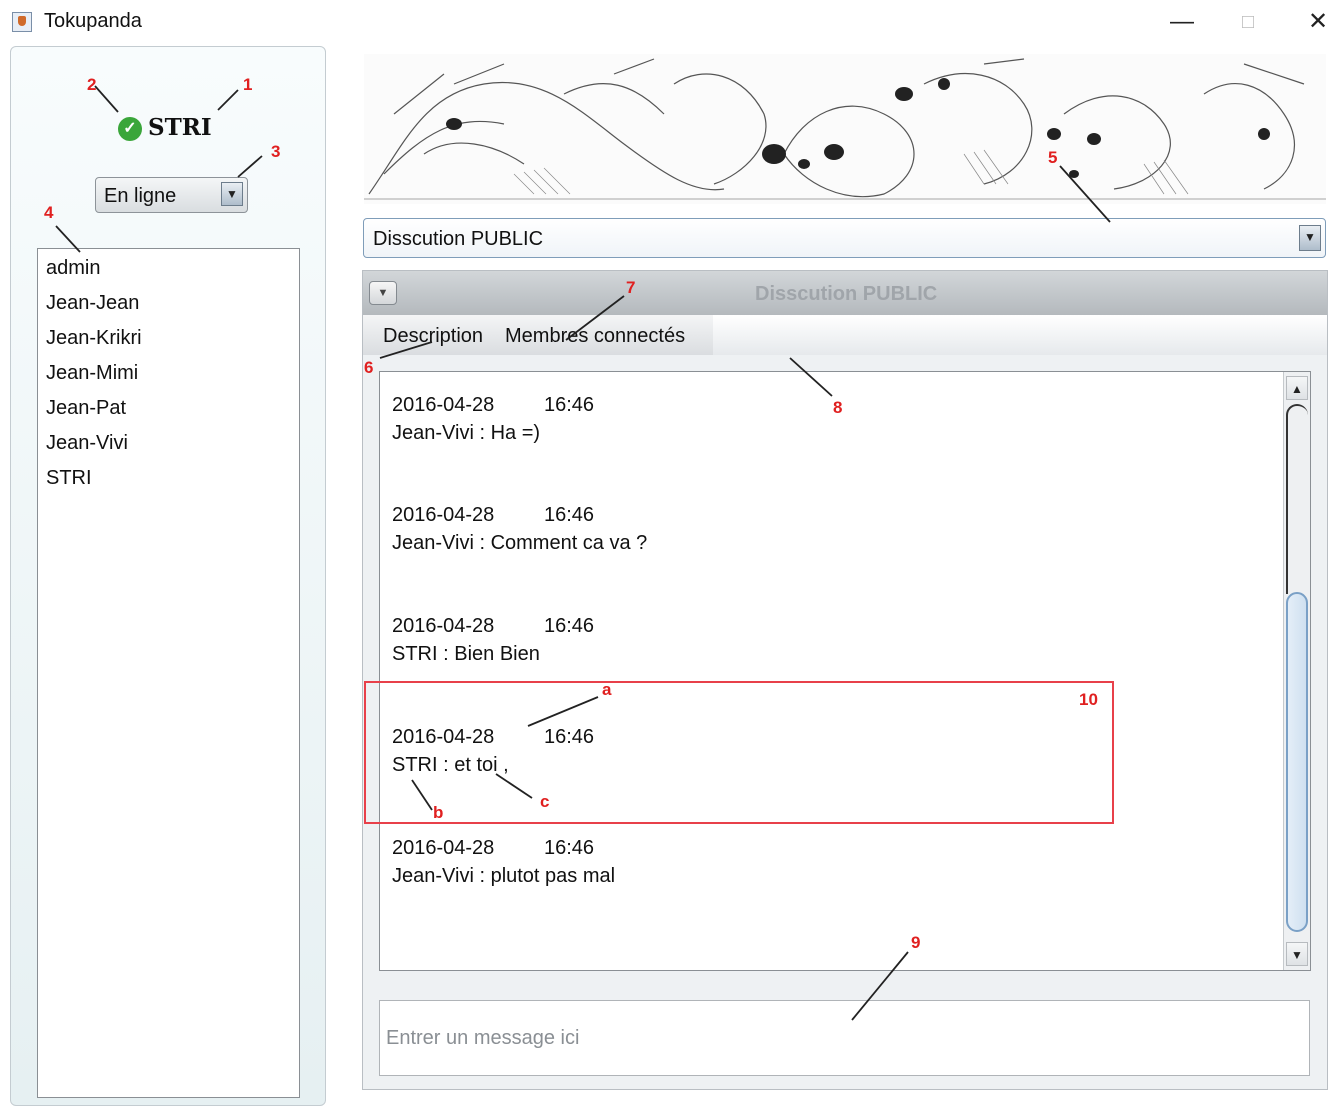 This screenshot has height=1106, width=1336. What do you see at coordinates (438, 812) in the screenshot?
I see `annotation-label: b` at bounding box center [438, 812].